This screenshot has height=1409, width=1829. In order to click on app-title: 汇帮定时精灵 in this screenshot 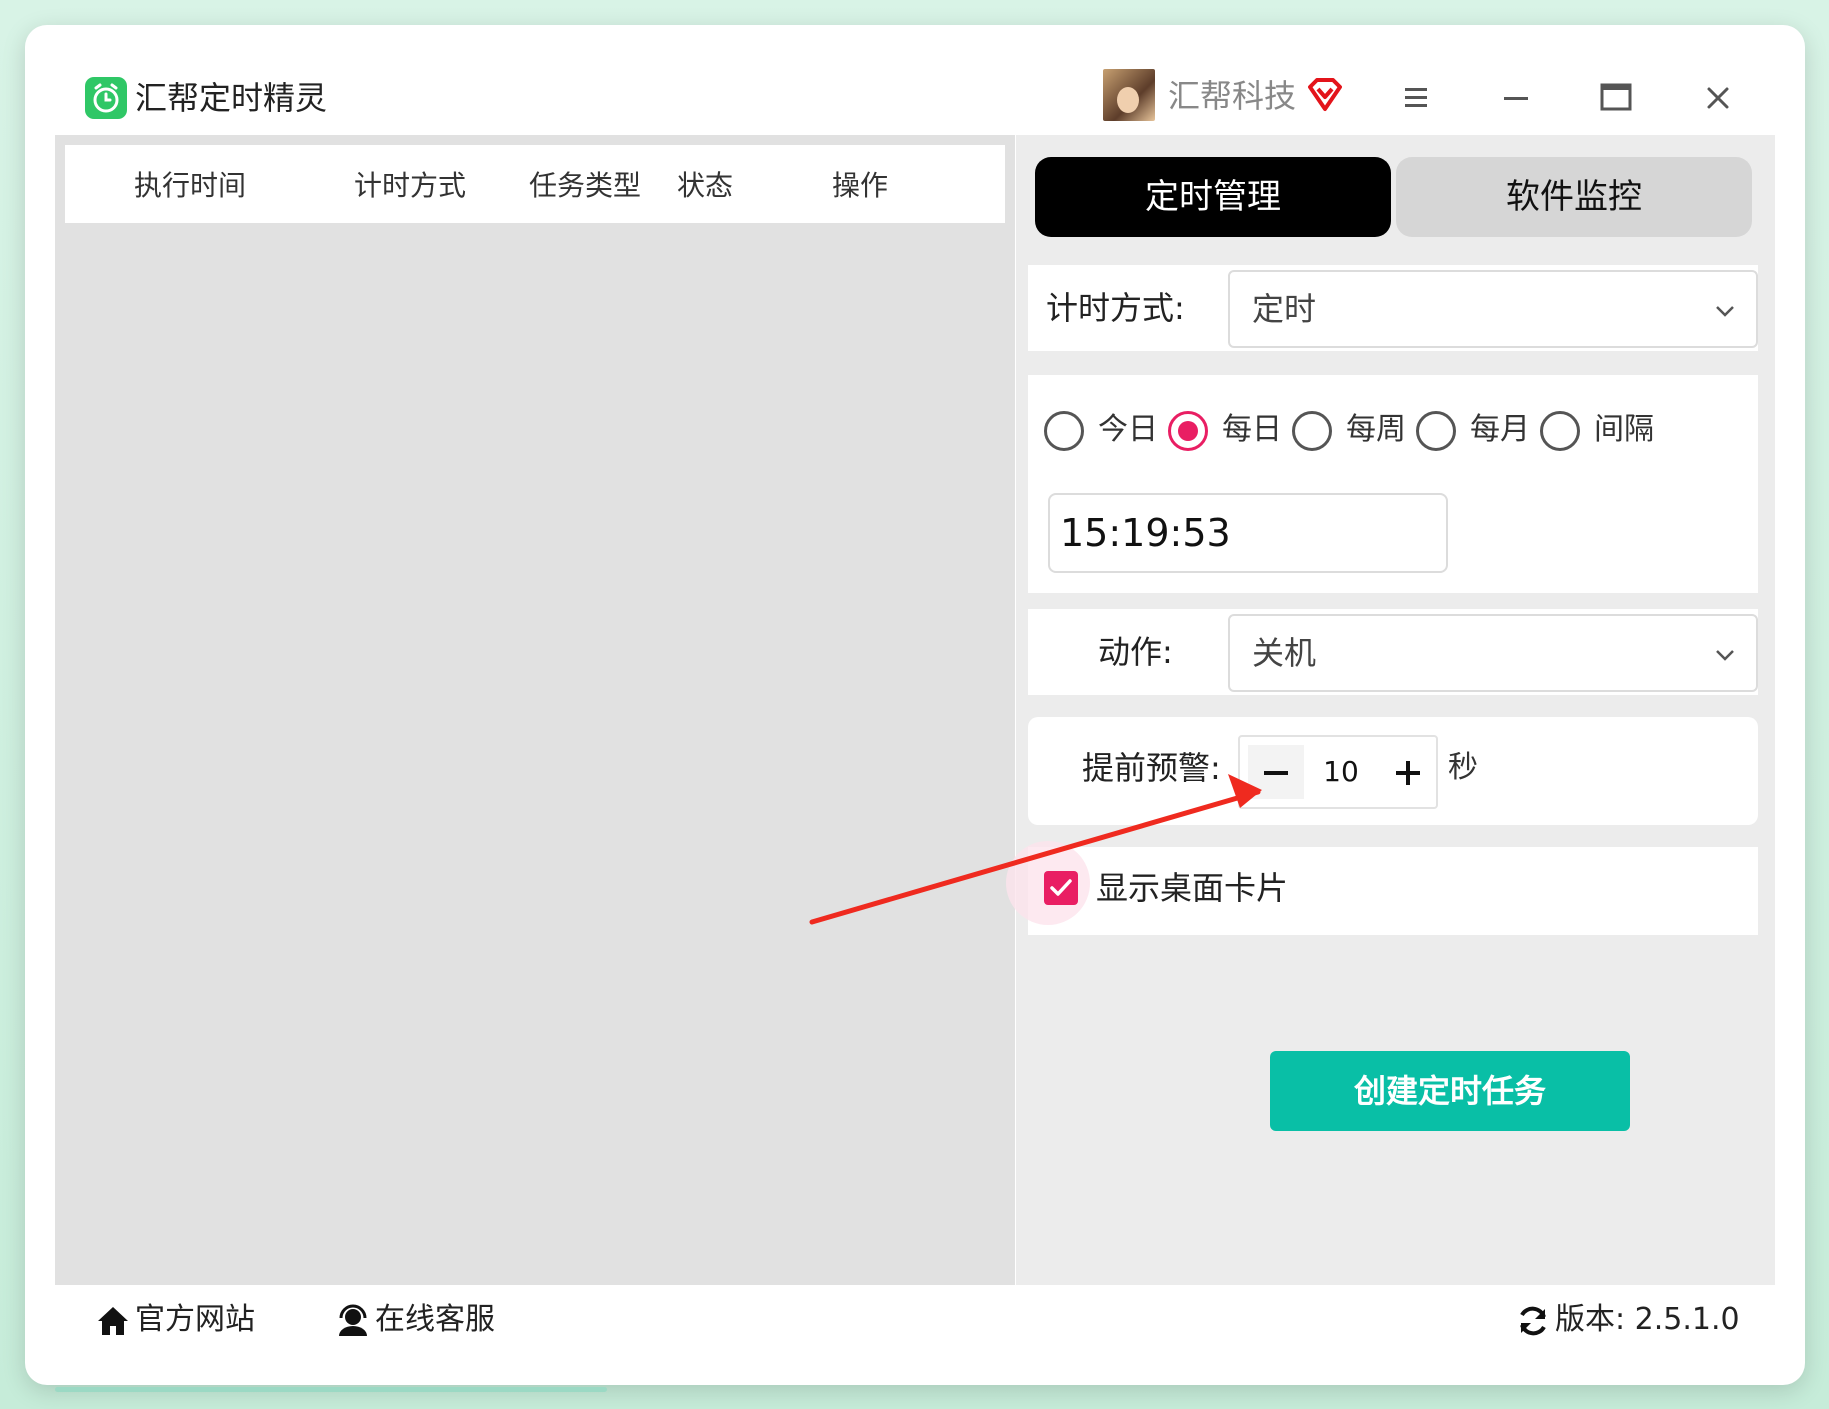, I will do `click(231, 98)`.